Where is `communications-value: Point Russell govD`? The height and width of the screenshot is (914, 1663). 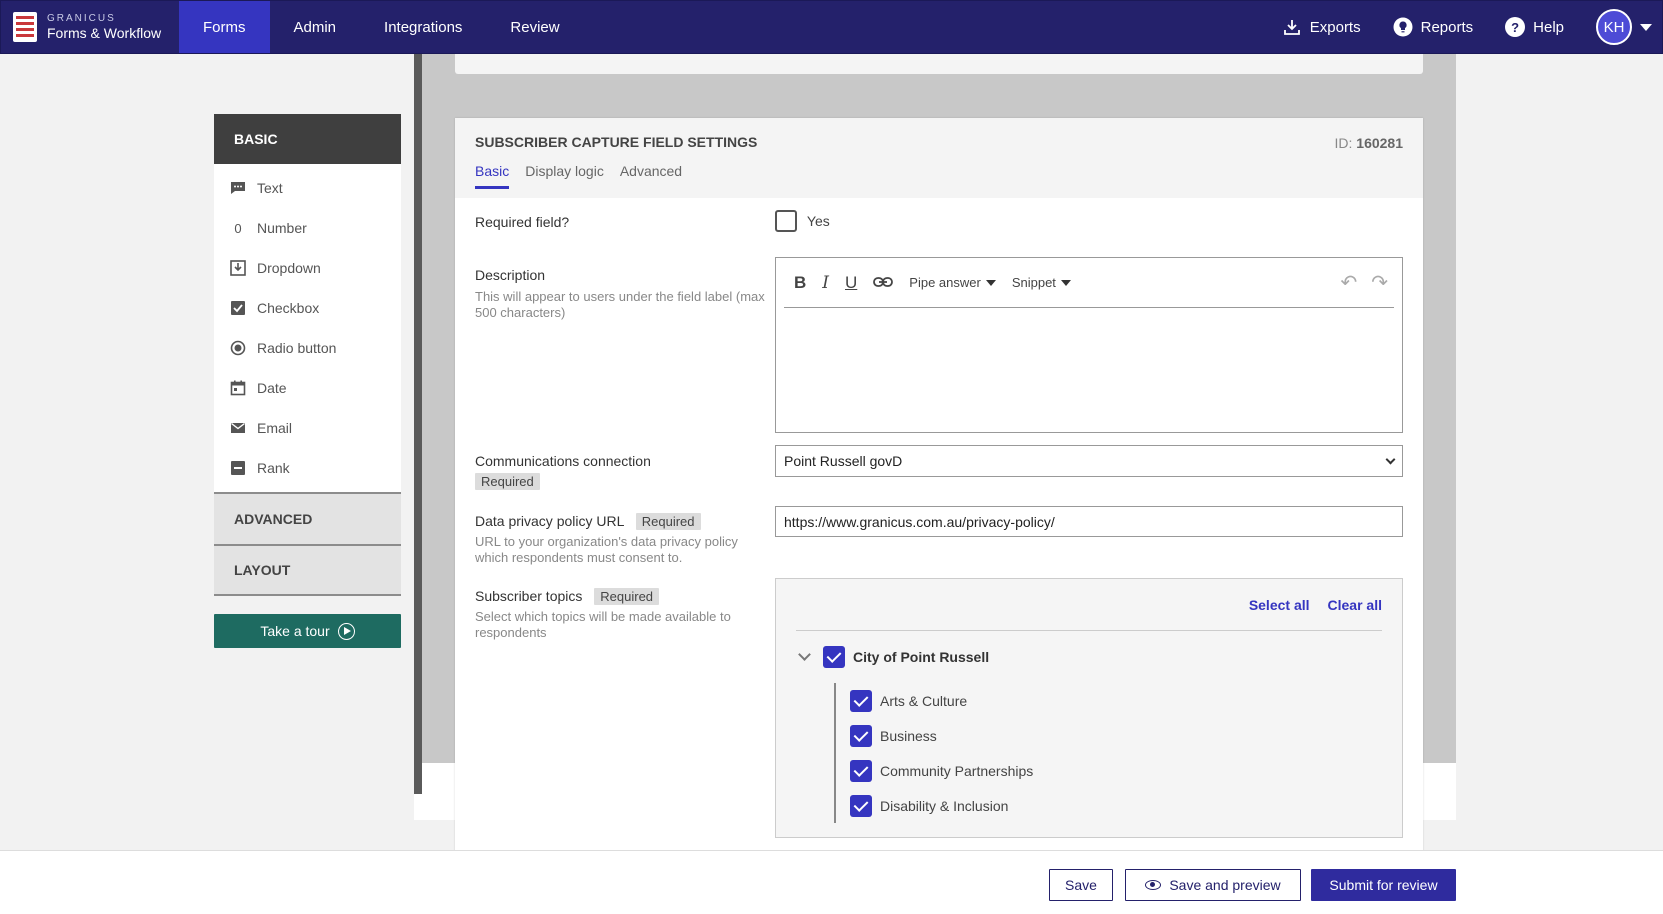 communications-value: Point Russell govD is located at coordinates (843, 461).